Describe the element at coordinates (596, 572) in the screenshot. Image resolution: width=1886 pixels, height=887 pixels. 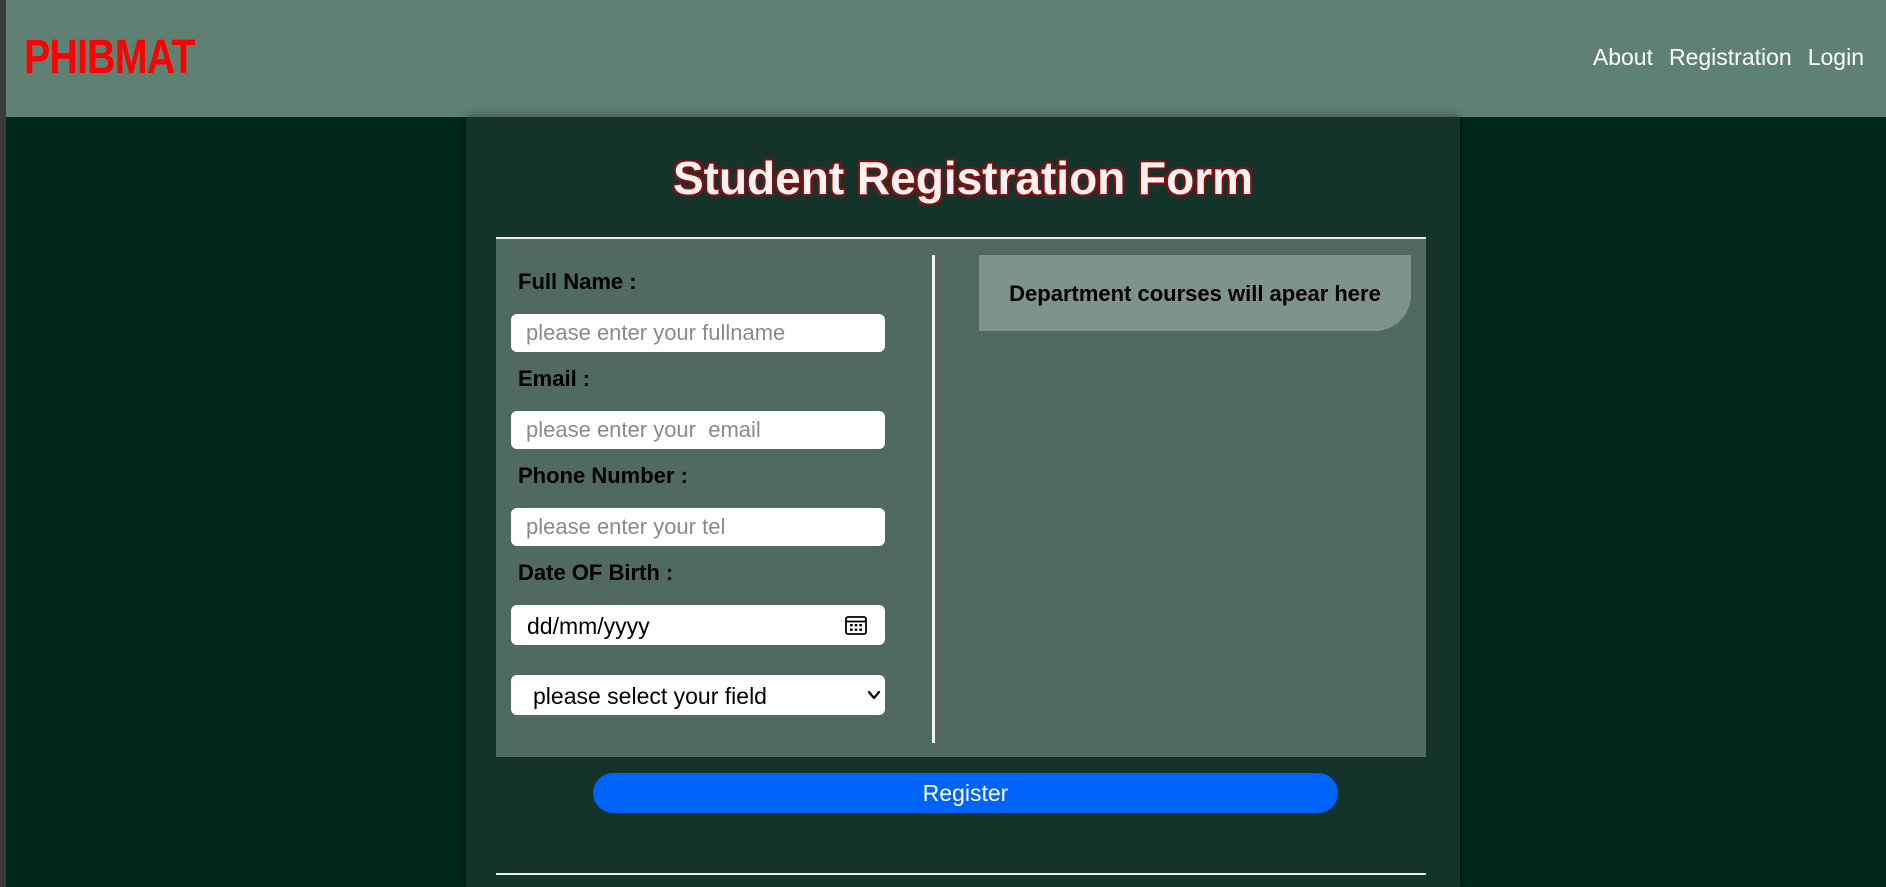
I see `dob-label: Date OF Birth :` at that location.